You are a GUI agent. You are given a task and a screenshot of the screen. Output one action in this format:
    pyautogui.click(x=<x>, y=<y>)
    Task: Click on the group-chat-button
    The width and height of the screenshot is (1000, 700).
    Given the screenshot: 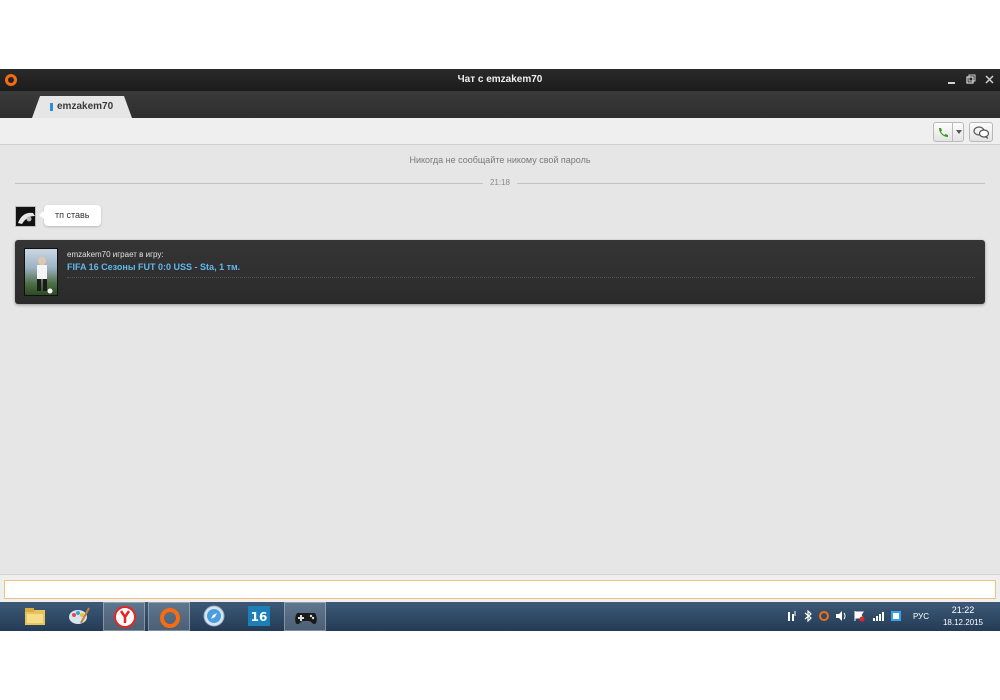 What is the action you would take?
    pyautogui.click(x=981, y=132)
    